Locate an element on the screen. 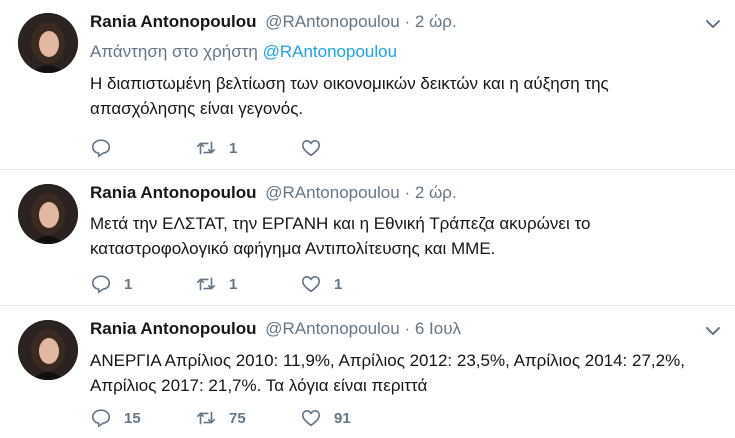 Image resolution: width=735 pixels, height=438 pixels. tweet-actions: 15 75 91 is located at coordinates (247, 418).